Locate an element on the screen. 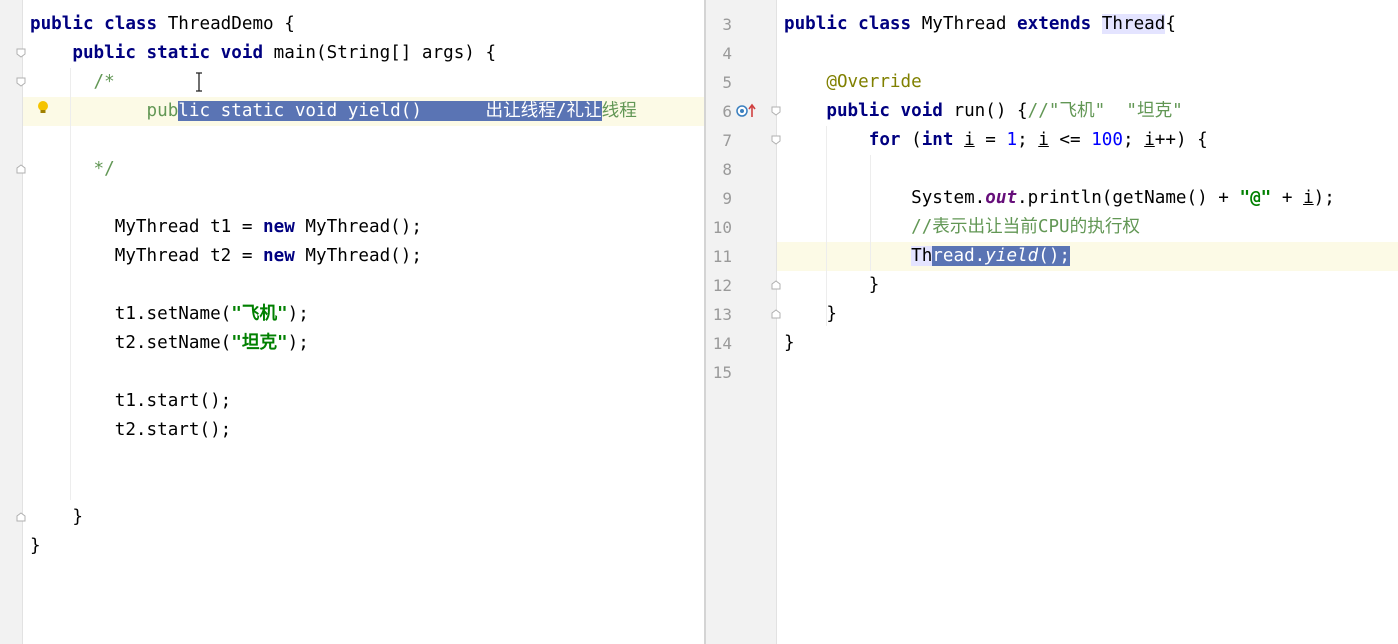  code-token: = is located at coordinates (990, 140).